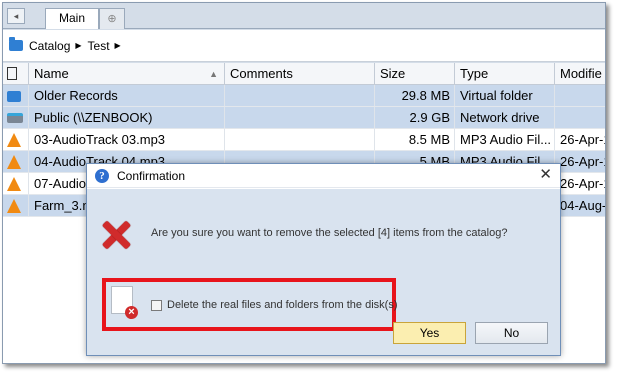 Image resolution: width=619 pixels, height=373 pixels. What do you see at coordinates (213, 74) in the screenshot?
I see `sort-ascending-icon: ▲` at bounding box center [213, 74].